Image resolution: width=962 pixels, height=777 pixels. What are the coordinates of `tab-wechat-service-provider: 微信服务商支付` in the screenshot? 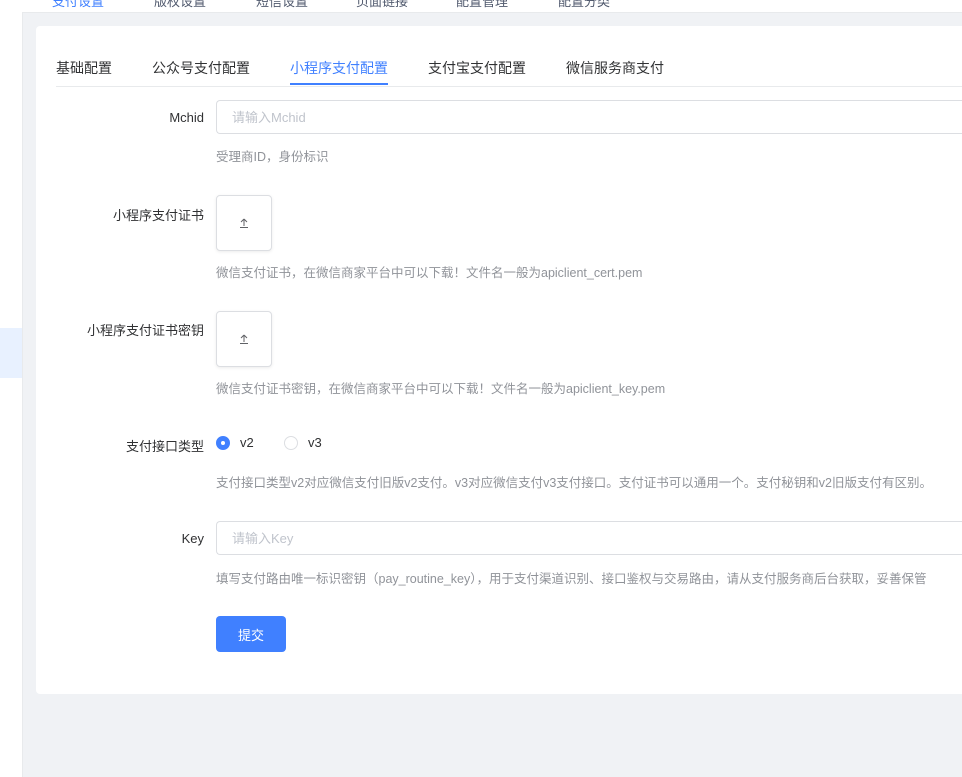 It's located at (615, 68).